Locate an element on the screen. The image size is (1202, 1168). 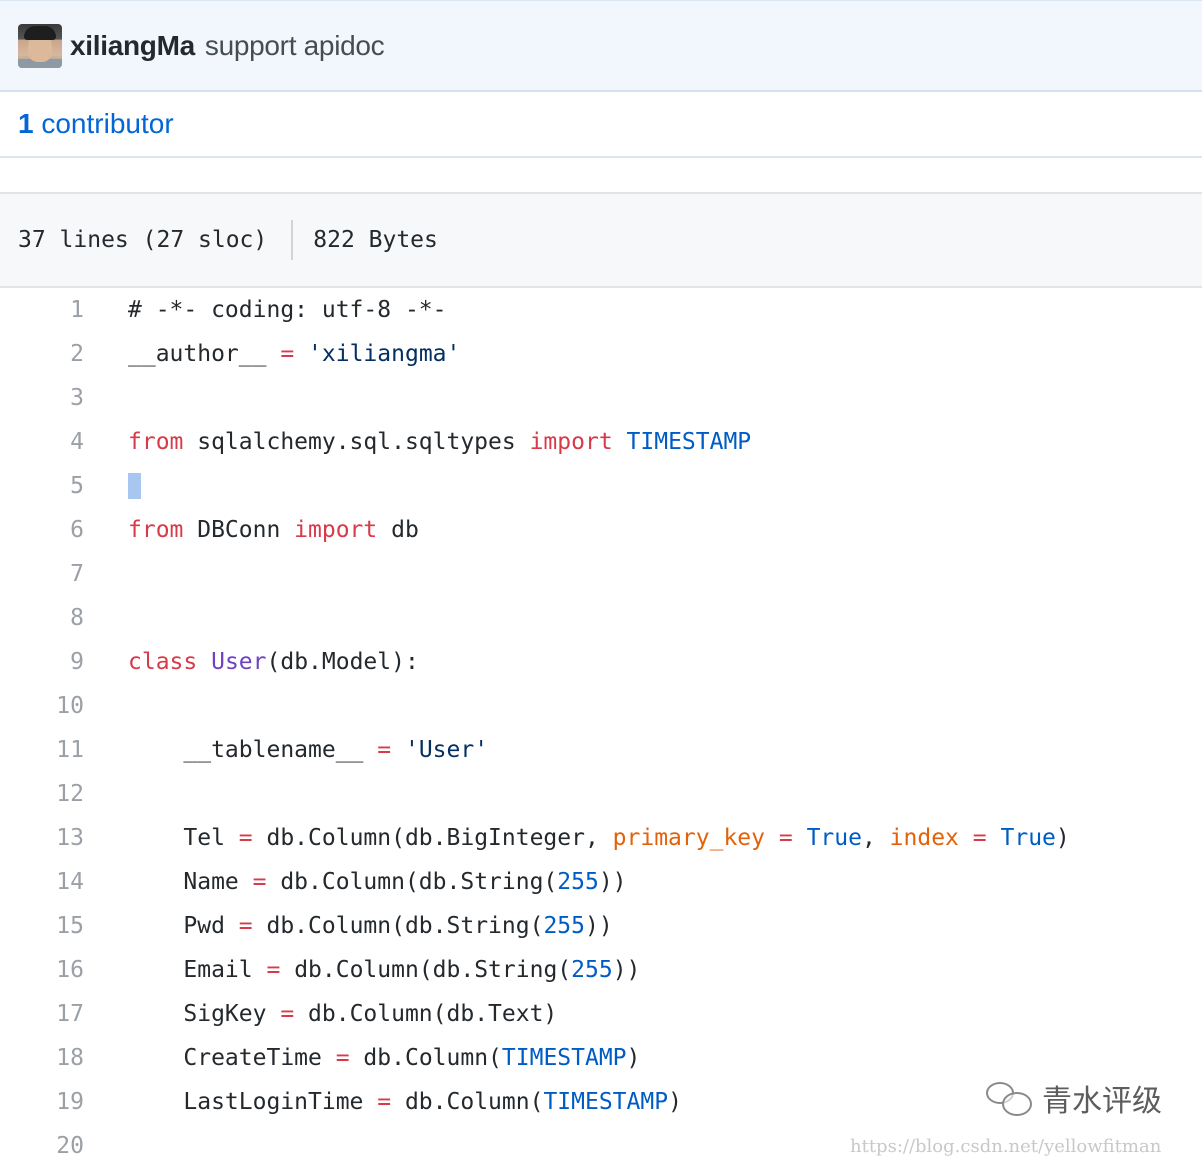
code-line: 18 CreateTime = db.Column(TIMESTAMP) is located at coordinates (601, 1058).